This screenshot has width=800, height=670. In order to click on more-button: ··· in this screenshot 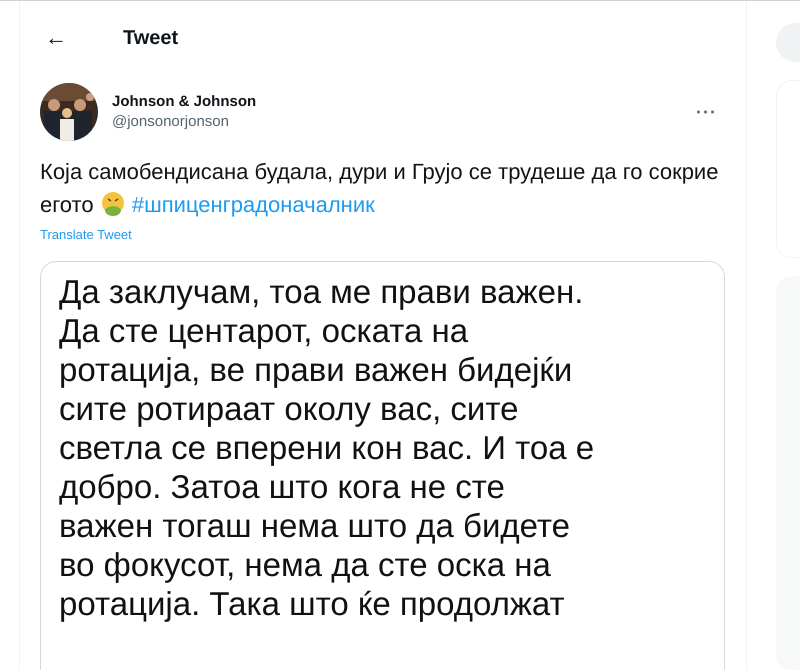, I will do `click(706, 112)`.